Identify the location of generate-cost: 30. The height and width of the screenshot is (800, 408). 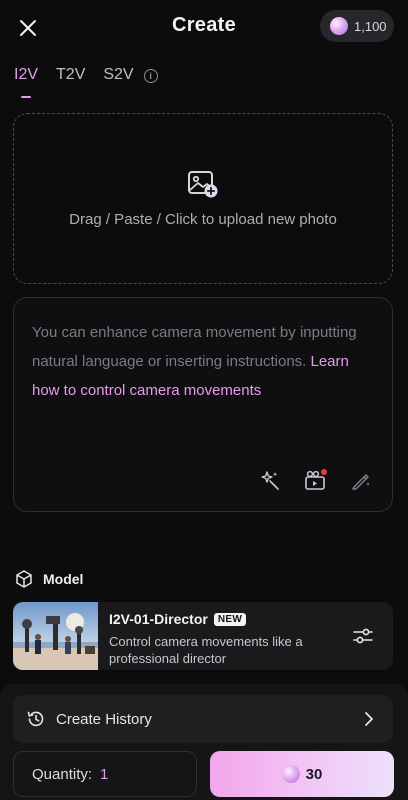
(314, 774).